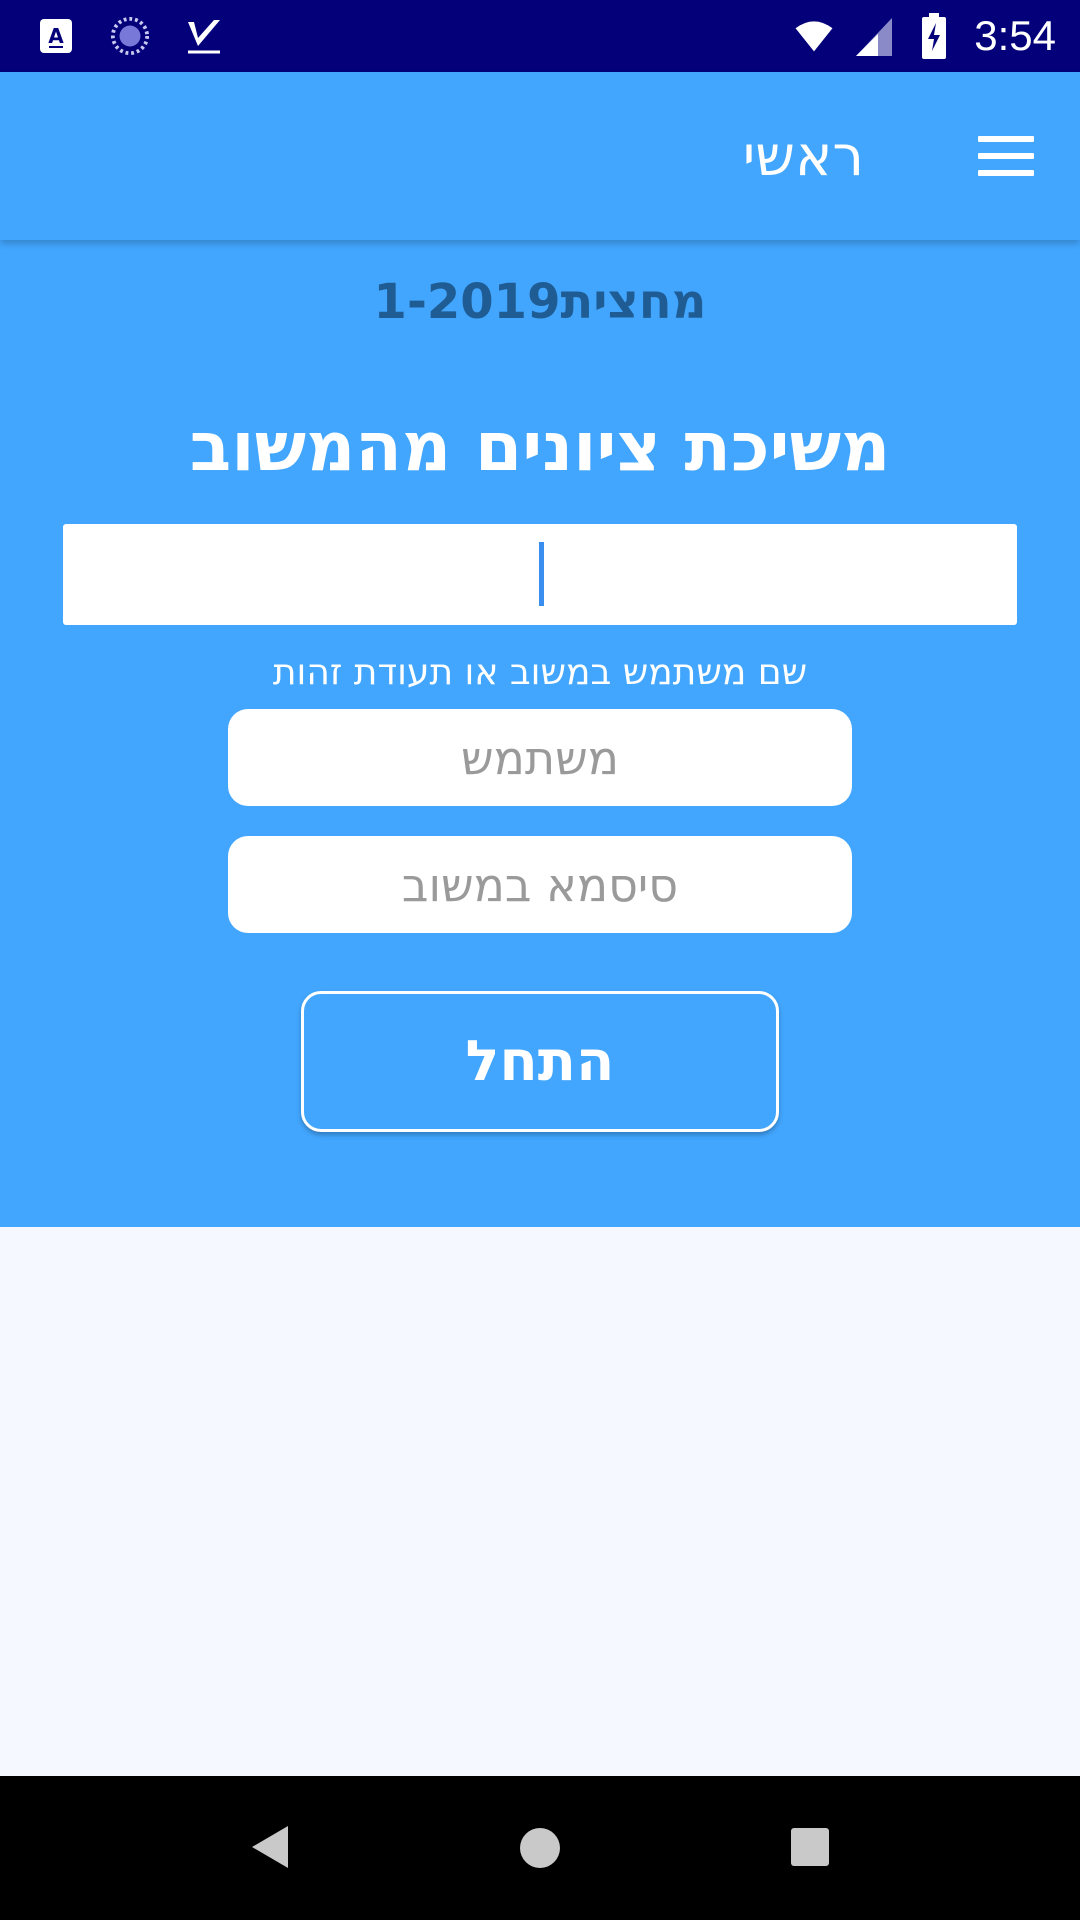  I want to click on semester-label: מחצית1-2019, so click(540, 302).